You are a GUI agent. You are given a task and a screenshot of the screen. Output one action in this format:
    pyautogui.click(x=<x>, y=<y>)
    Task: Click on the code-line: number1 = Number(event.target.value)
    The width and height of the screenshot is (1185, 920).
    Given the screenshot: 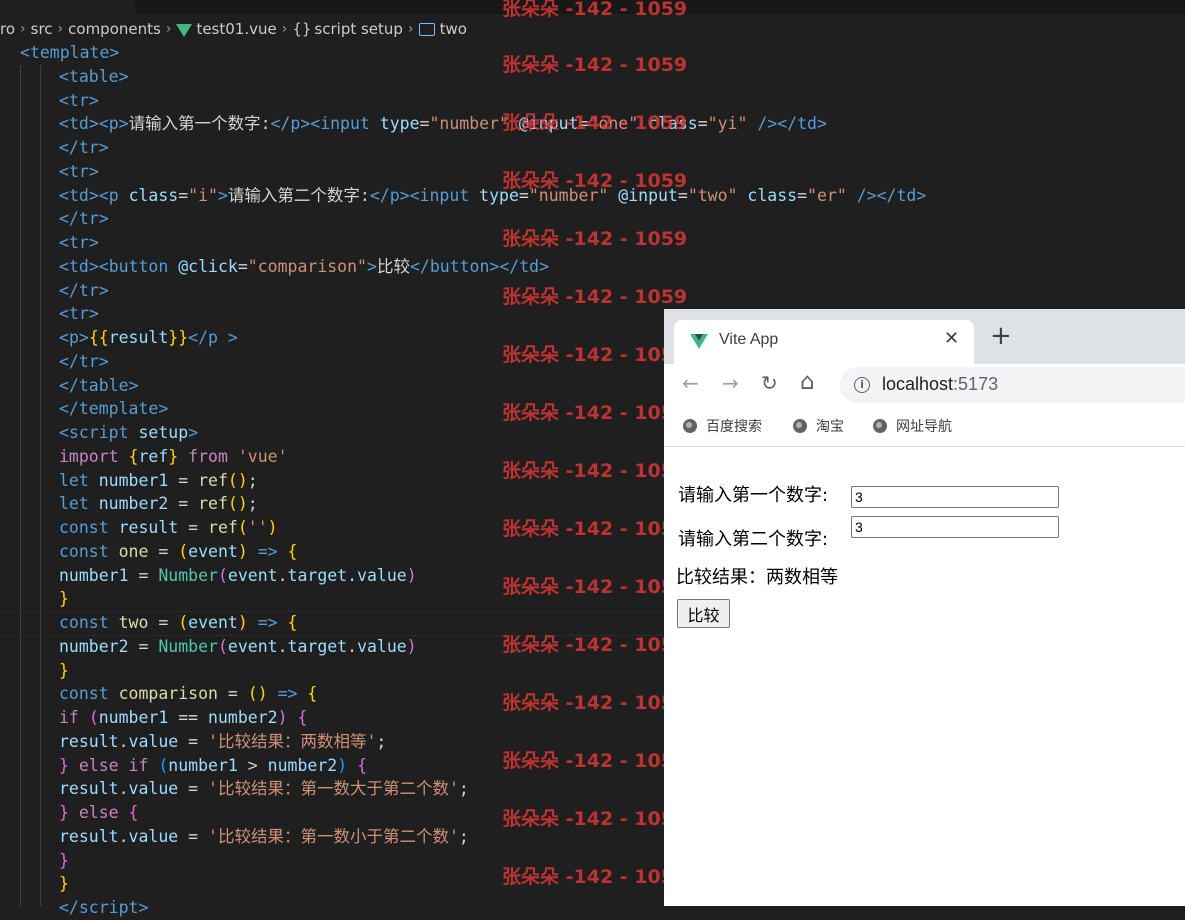 What is the action you would take?
    pyautogui.click(x=238, y=576)
    